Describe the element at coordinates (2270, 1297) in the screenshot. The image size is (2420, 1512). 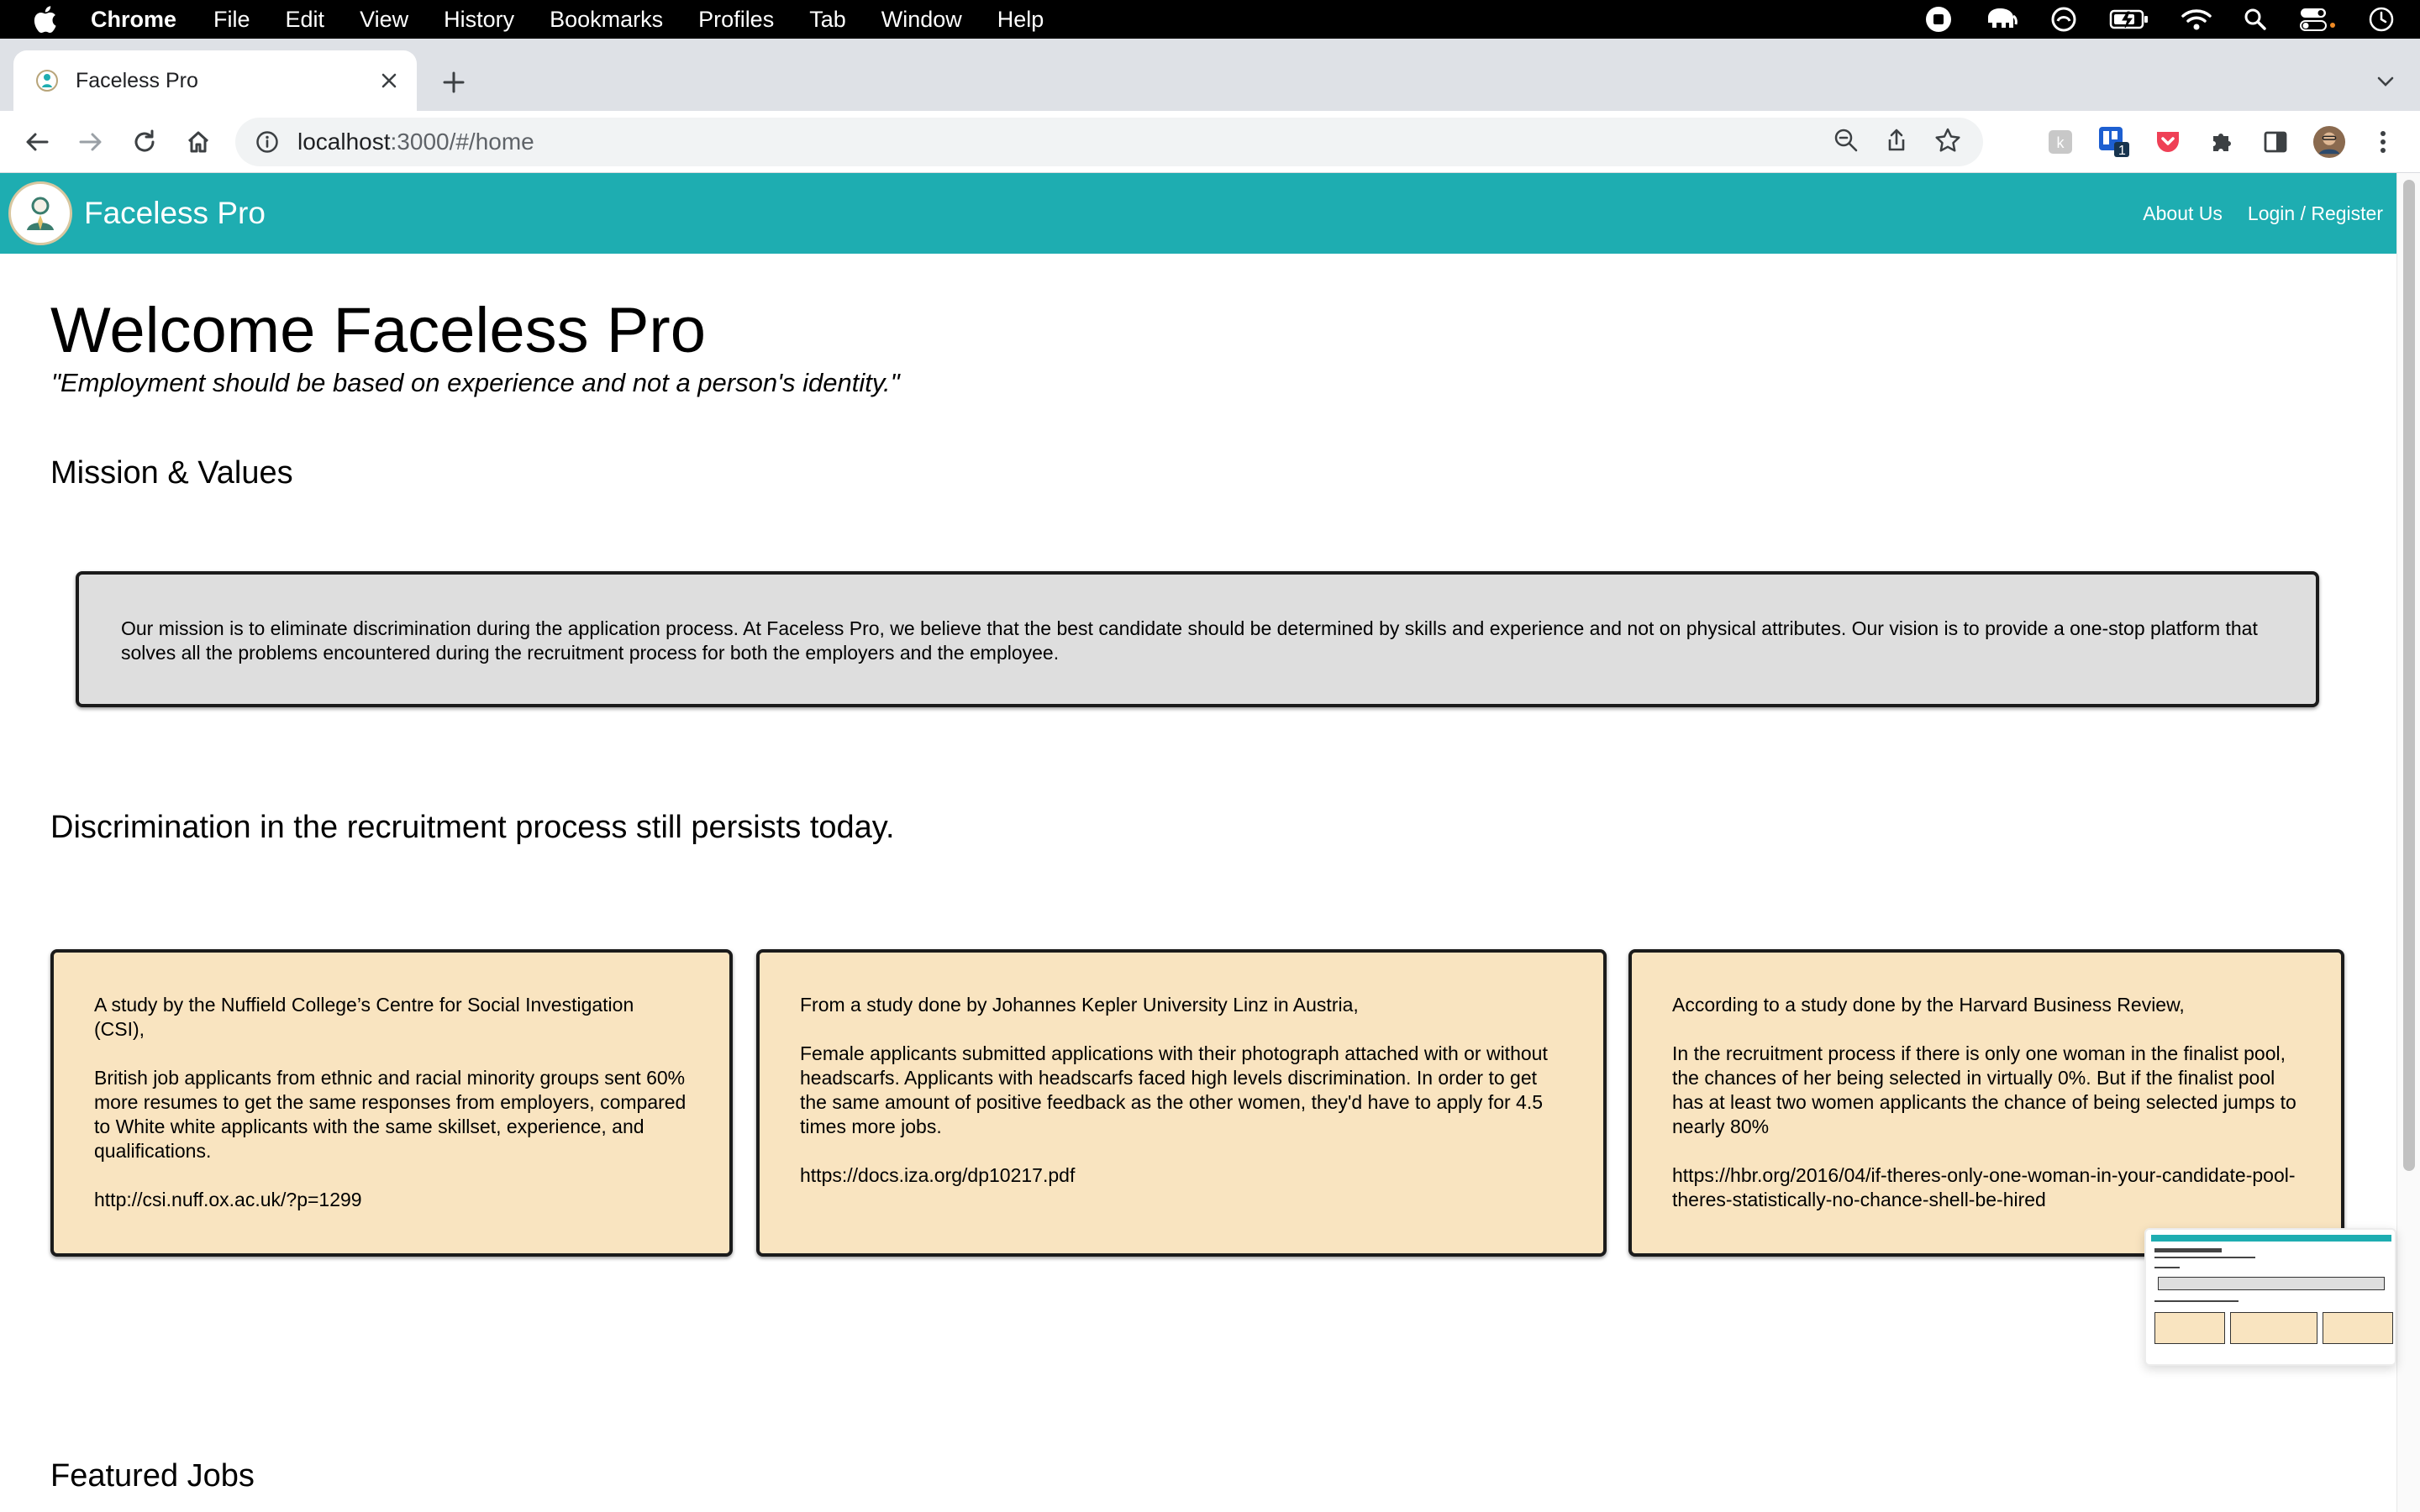
I see `page-thumbnail-preview` at that location.